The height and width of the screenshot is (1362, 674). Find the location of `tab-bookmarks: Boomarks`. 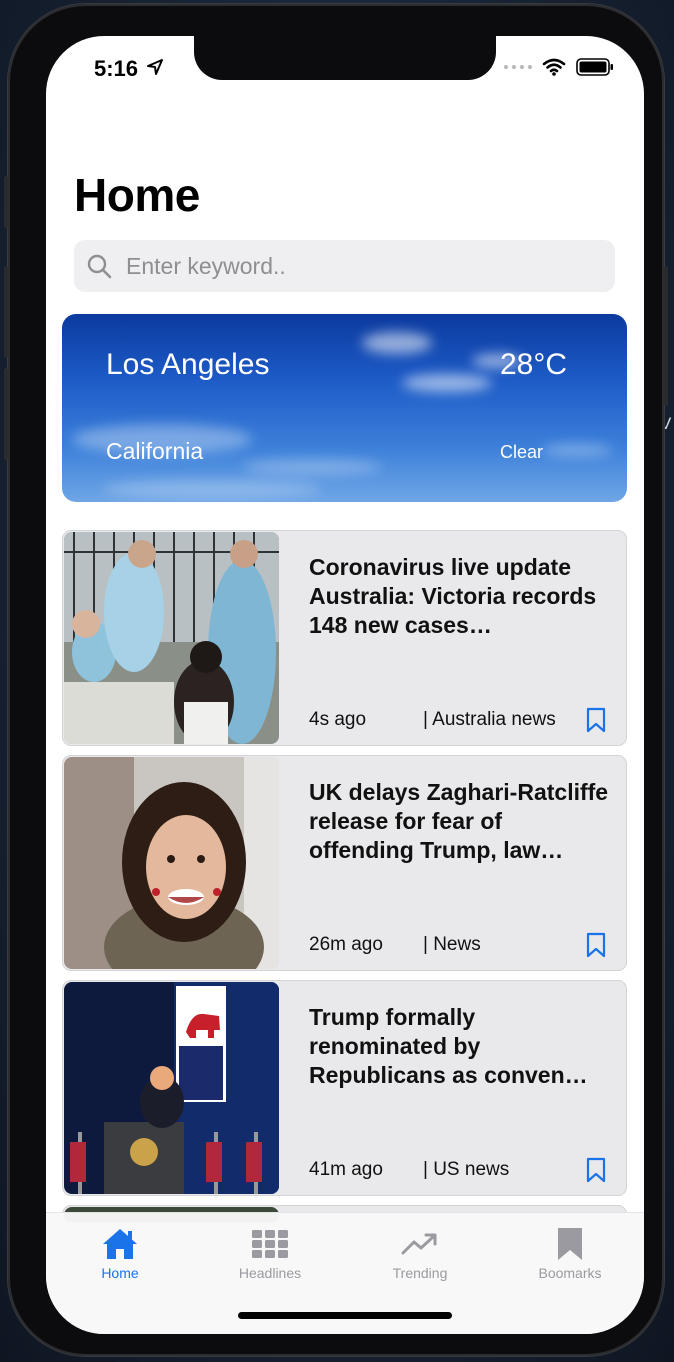

tab-bookmarks: Boomarks is located at coordinates (570, 1254).